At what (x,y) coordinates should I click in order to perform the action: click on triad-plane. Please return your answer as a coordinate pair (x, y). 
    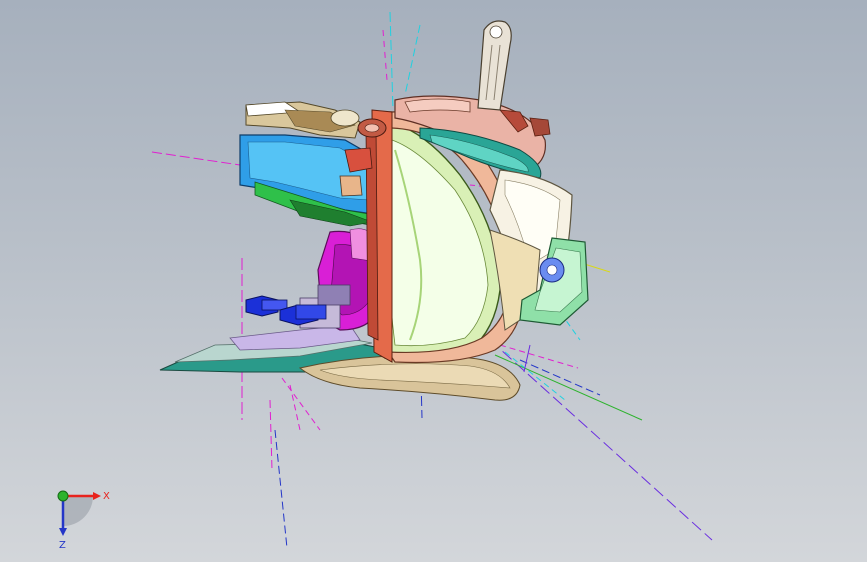
    Looking at the image, I should click on (78, 511).